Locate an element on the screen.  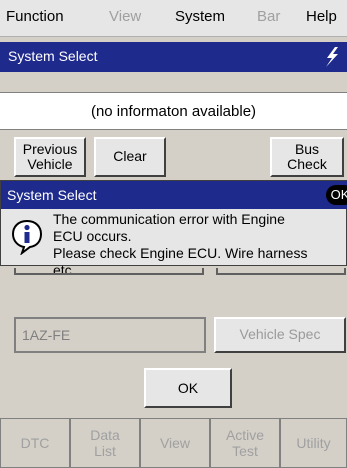
clear-button: Clear is located at coordinates (130, 157).